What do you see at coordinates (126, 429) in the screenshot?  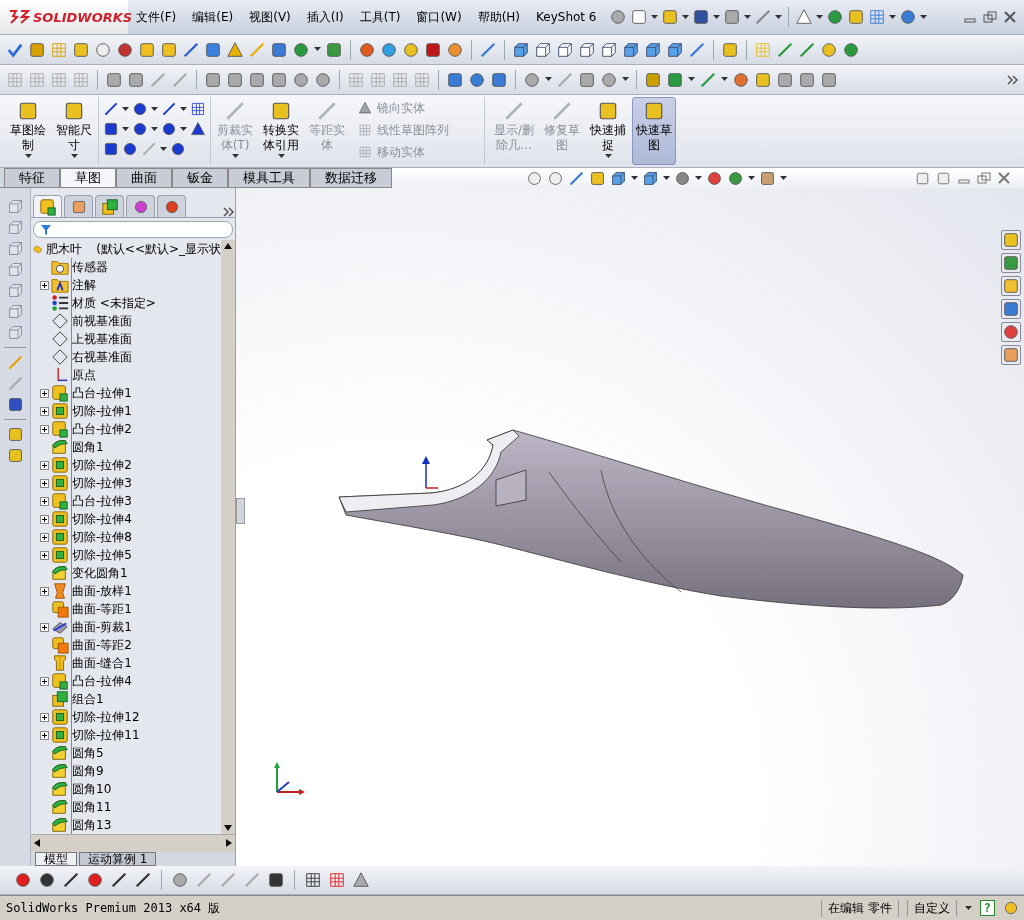 I see `tree-item: 凸台-拉伸2` at bounding box center [126, 429].